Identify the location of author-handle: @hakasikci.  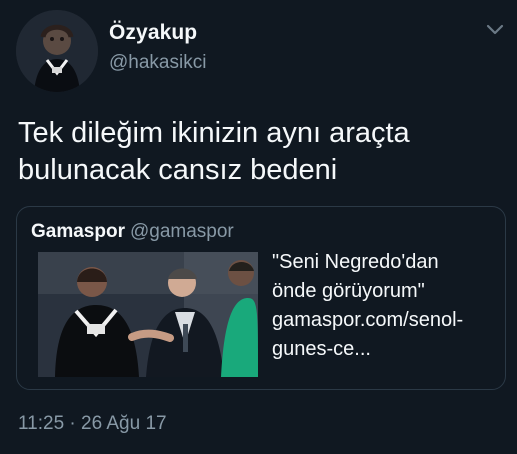
(157, 63).